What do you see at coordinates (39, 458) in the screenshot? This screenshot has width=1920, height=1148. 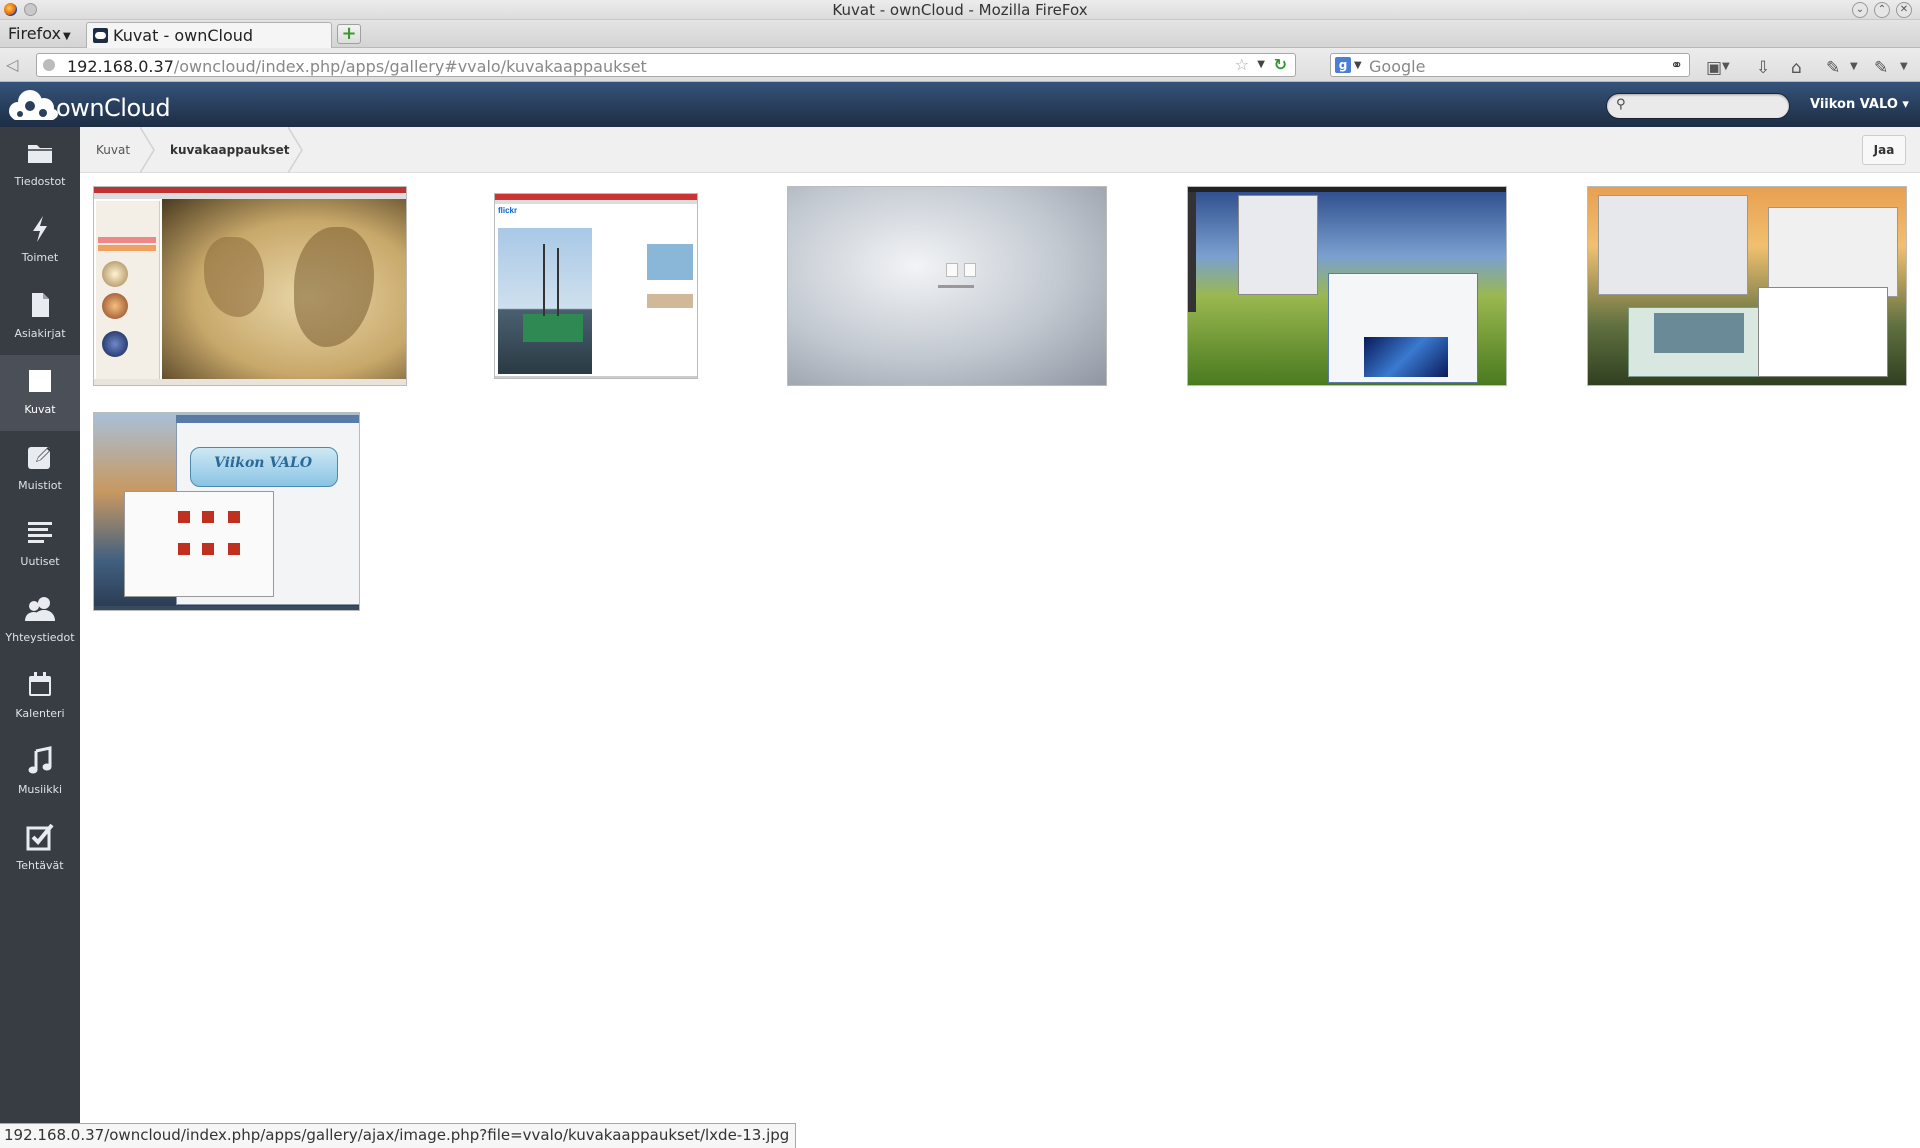 I see `note-pencil-icon` at bounding box center [39, 458].